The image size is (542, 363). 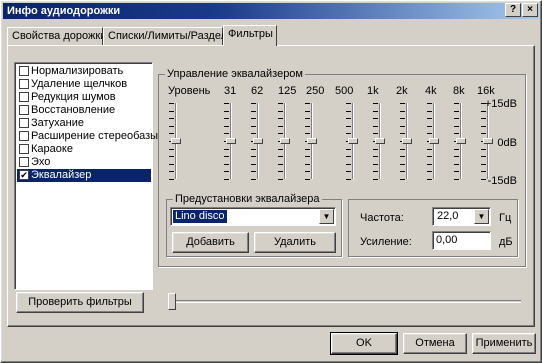 I want to click on frequency-select: 22,0 ▼, so click(x=461, y=216).